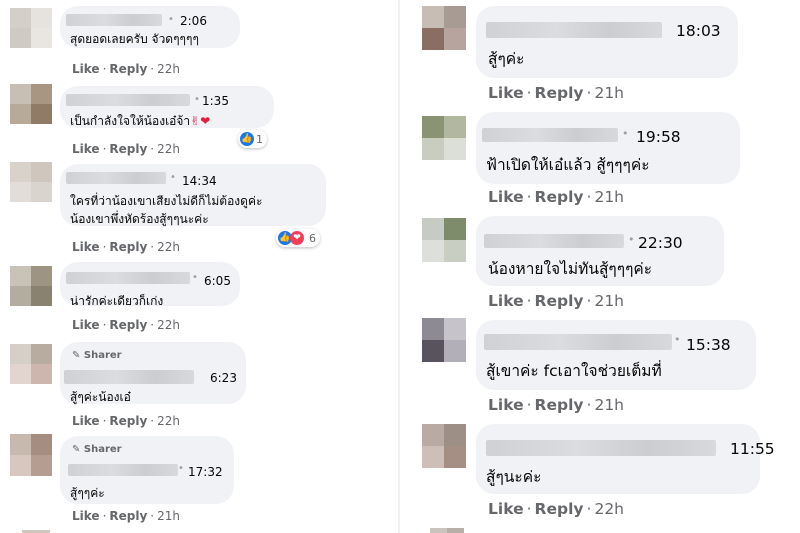 The image size is (800, 533). What do you see at coordinates (298, 238) in the screenshot?
I see `reaction-summary: 👍 ❤ 6` at bounding box center [298, 238].